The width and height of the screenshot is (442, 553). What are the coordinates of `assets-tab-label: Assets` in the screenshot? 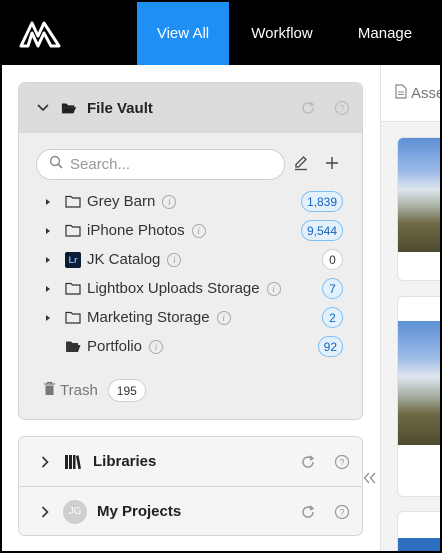 It's located at (425, 93).